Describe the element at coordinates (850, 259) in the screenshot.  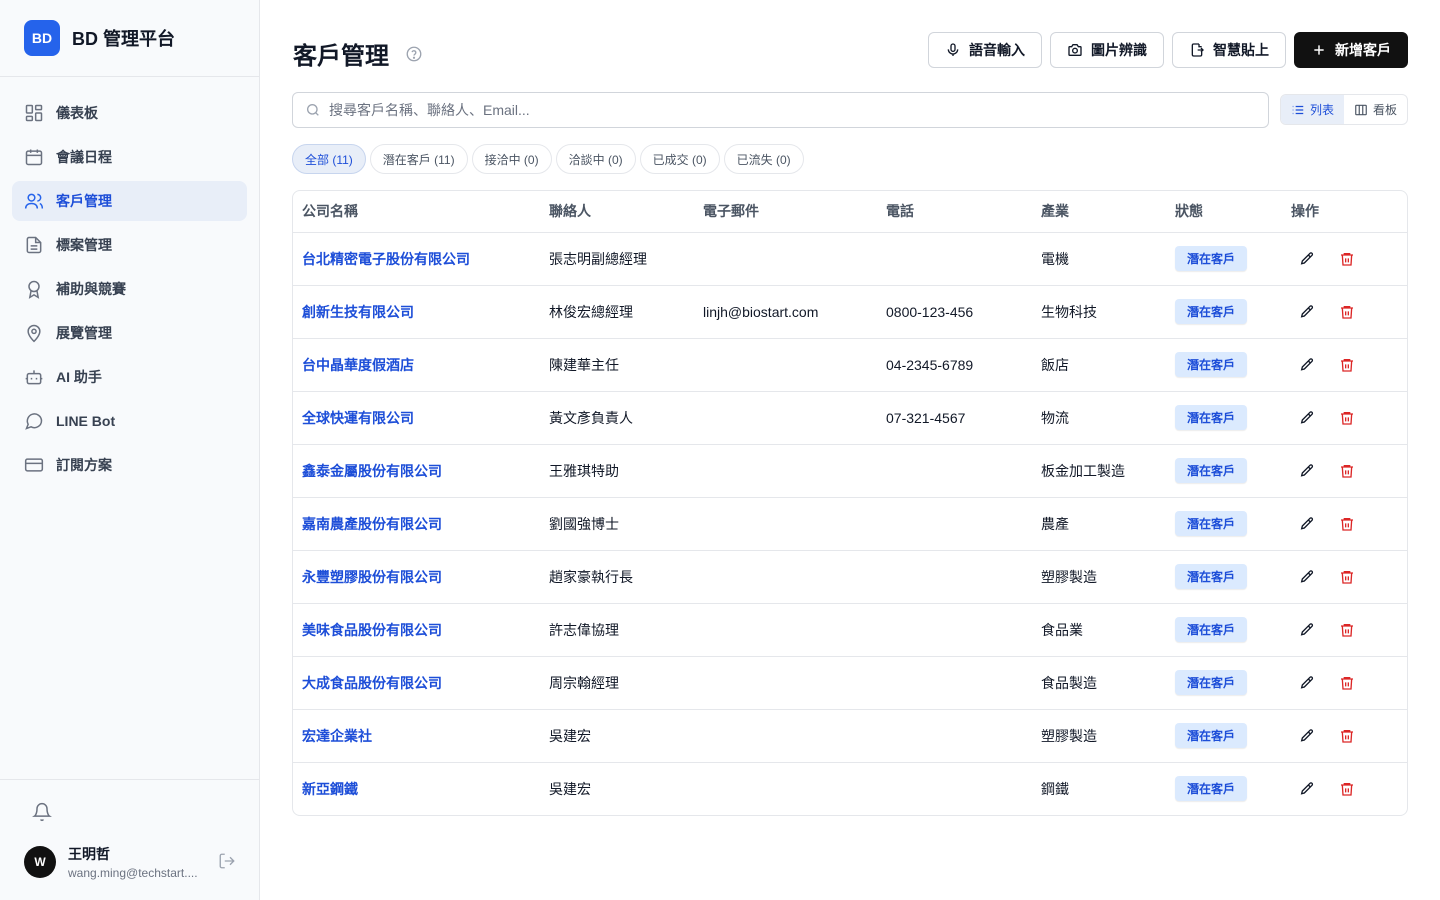
I see `table-row: 台北精密電子股份有限公司 張志明副總經理 電機 潛在客戶` at that location.